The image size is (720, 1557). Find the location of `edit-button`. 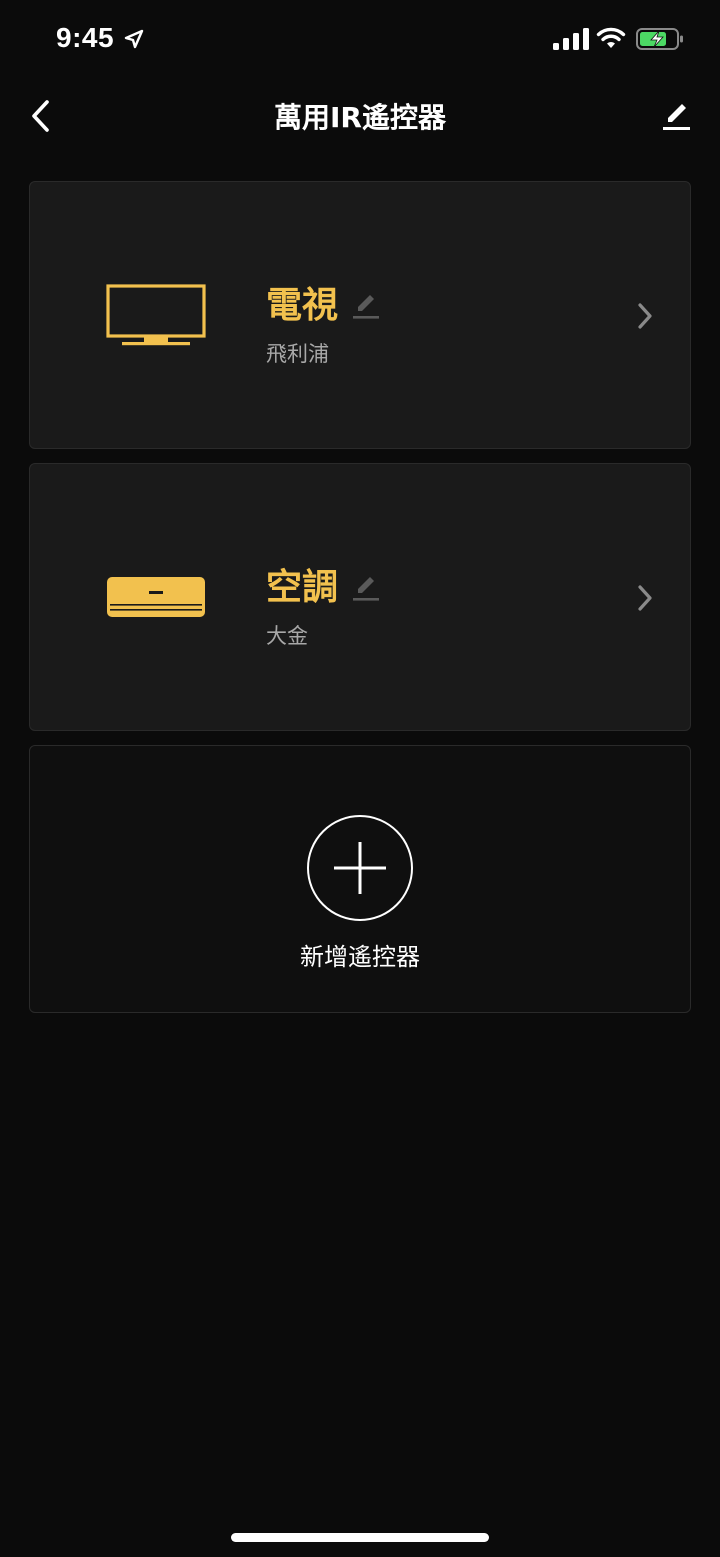

edit-button is located at coordinates (676, 116).